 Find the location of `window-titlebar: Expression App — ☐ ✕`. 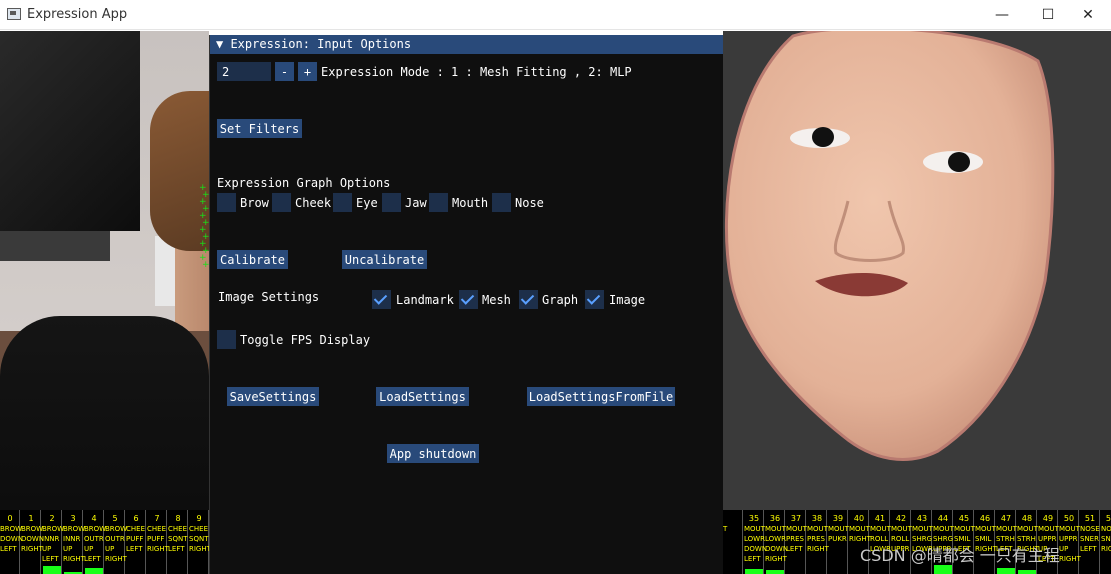

window-titlebar: Expression App — ☐ ✕ is located at coordinates (555, 15).